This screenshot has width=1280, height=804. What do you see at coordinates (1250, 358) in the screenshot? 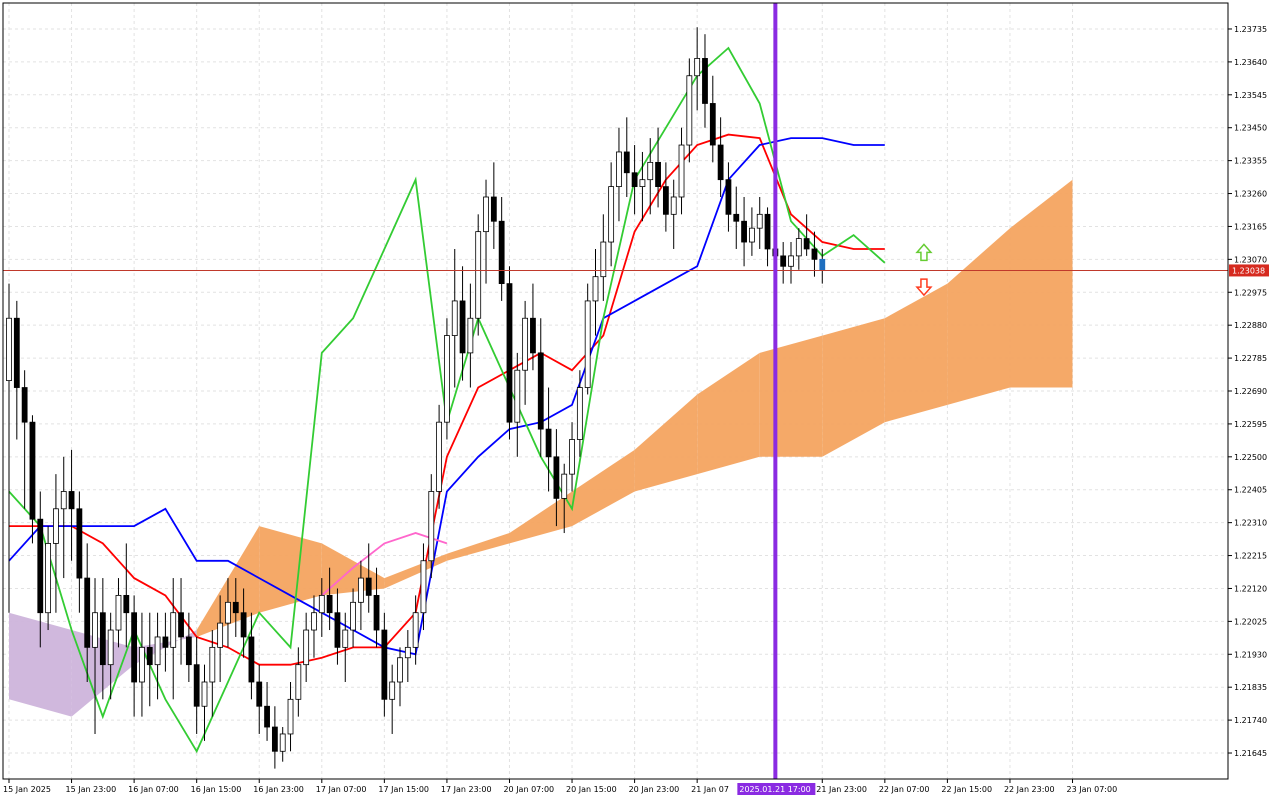
I see `price-tick-label: 1.22785` at bounding box center [1250, 358].